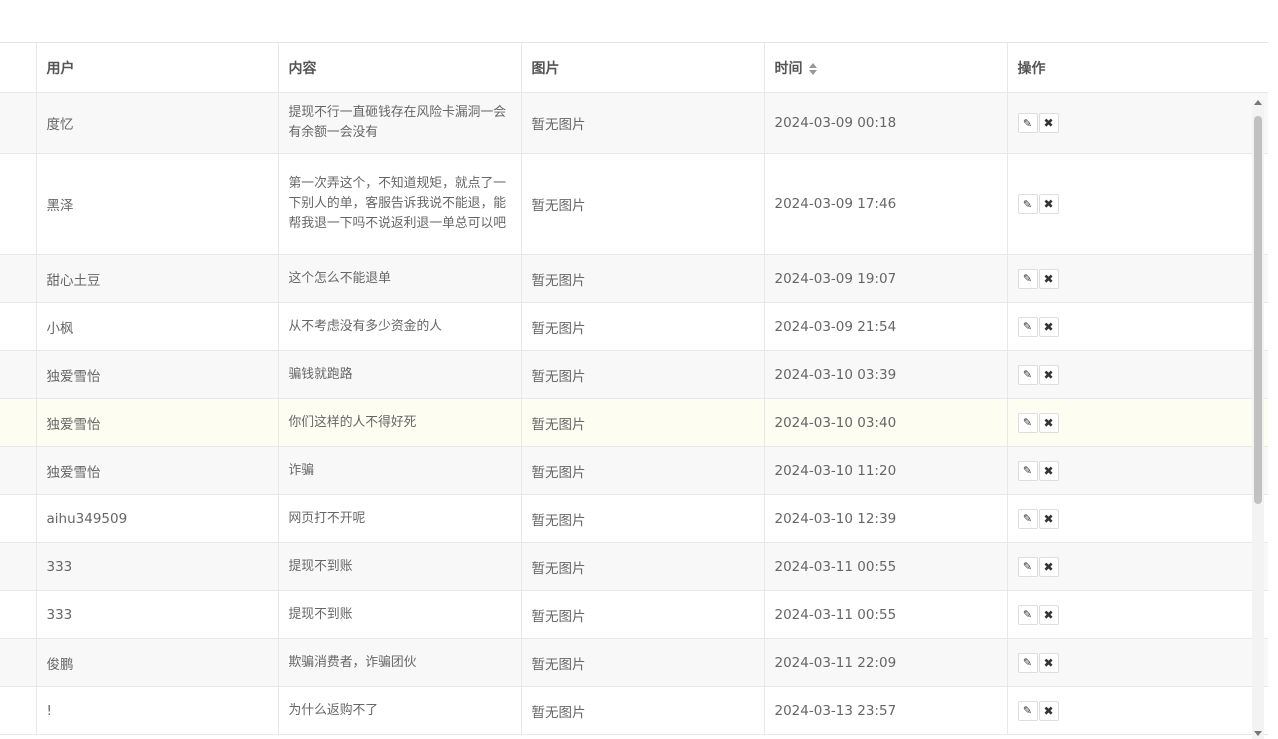 The image size is (1278, 739). What do you see at coordinates (886, 374) in the screenshot?
I see `cell-time: 2024-03-10 03:39` at bounding box center [886, 374].